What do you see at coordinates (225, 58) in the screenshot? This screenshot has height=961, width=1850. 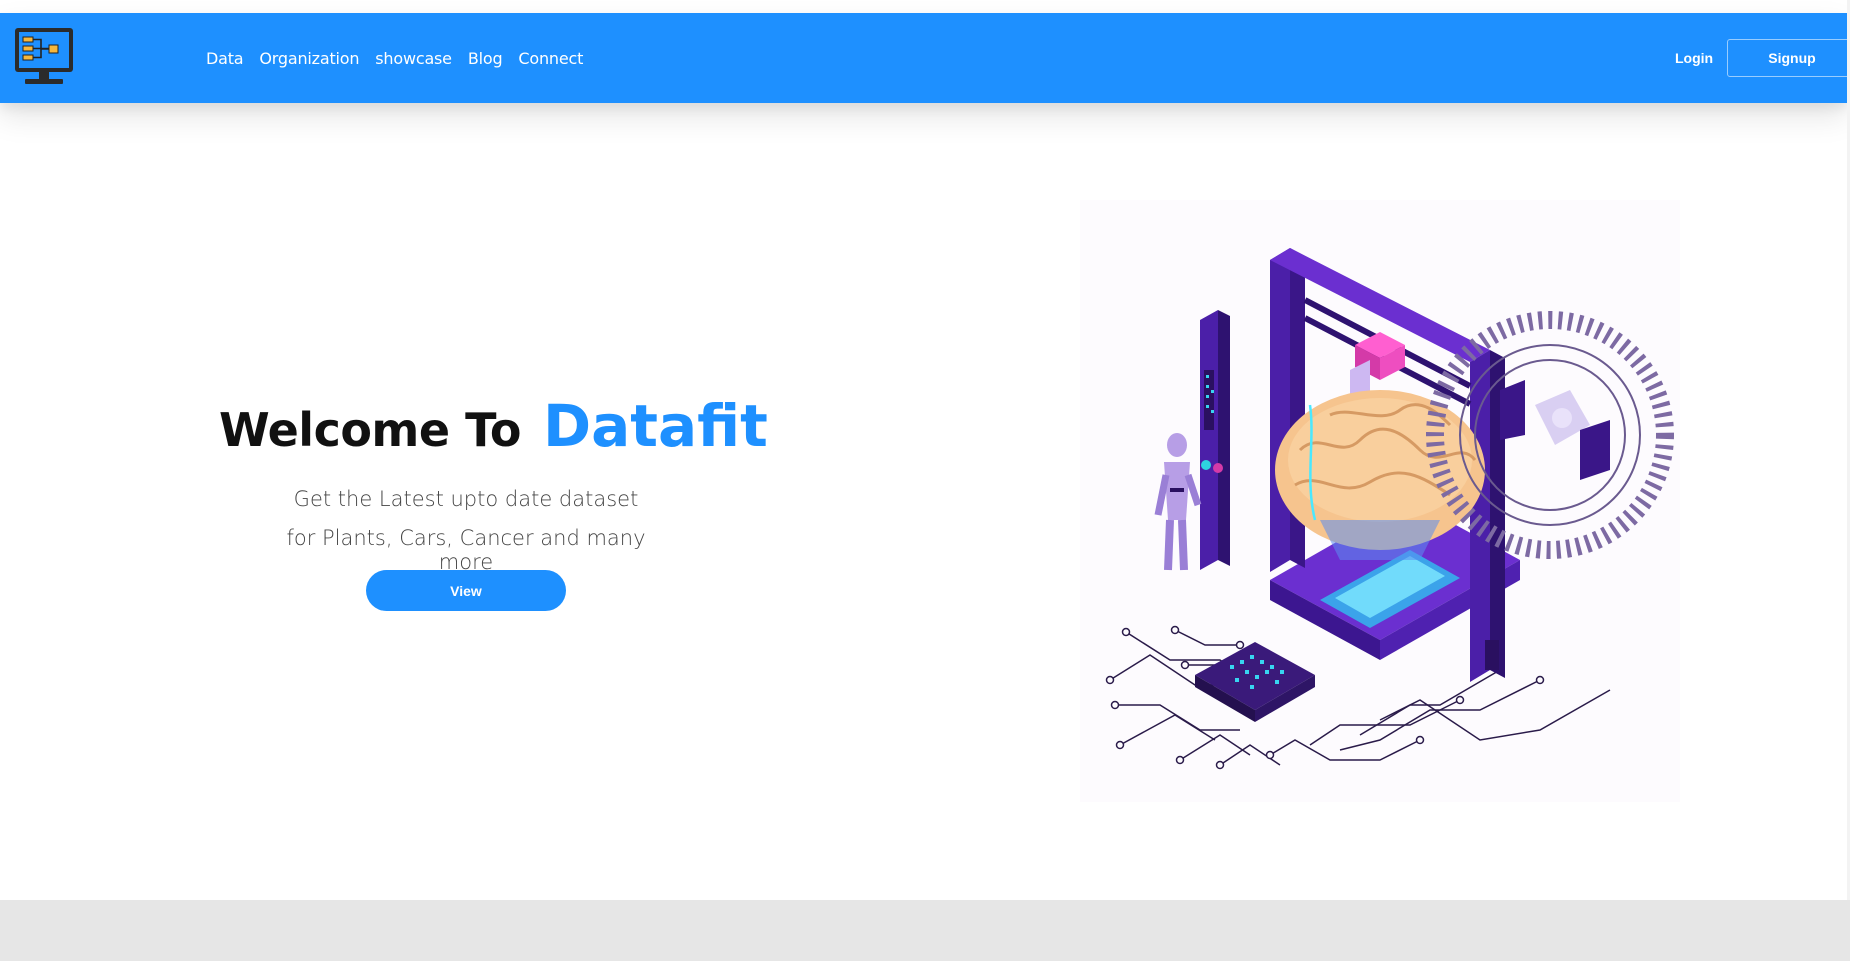 I see `nav-link-data: Data` at bounding box center [225, 58].